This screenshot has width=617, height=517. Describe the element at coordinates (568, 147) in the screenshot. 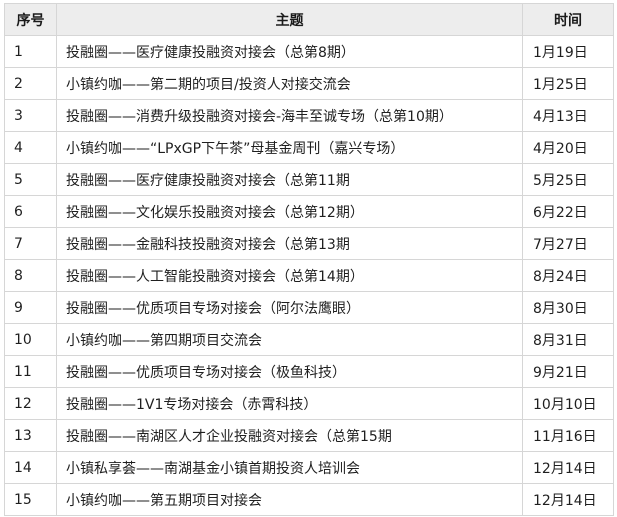

I see `cell-date: 4月20日` at that location.